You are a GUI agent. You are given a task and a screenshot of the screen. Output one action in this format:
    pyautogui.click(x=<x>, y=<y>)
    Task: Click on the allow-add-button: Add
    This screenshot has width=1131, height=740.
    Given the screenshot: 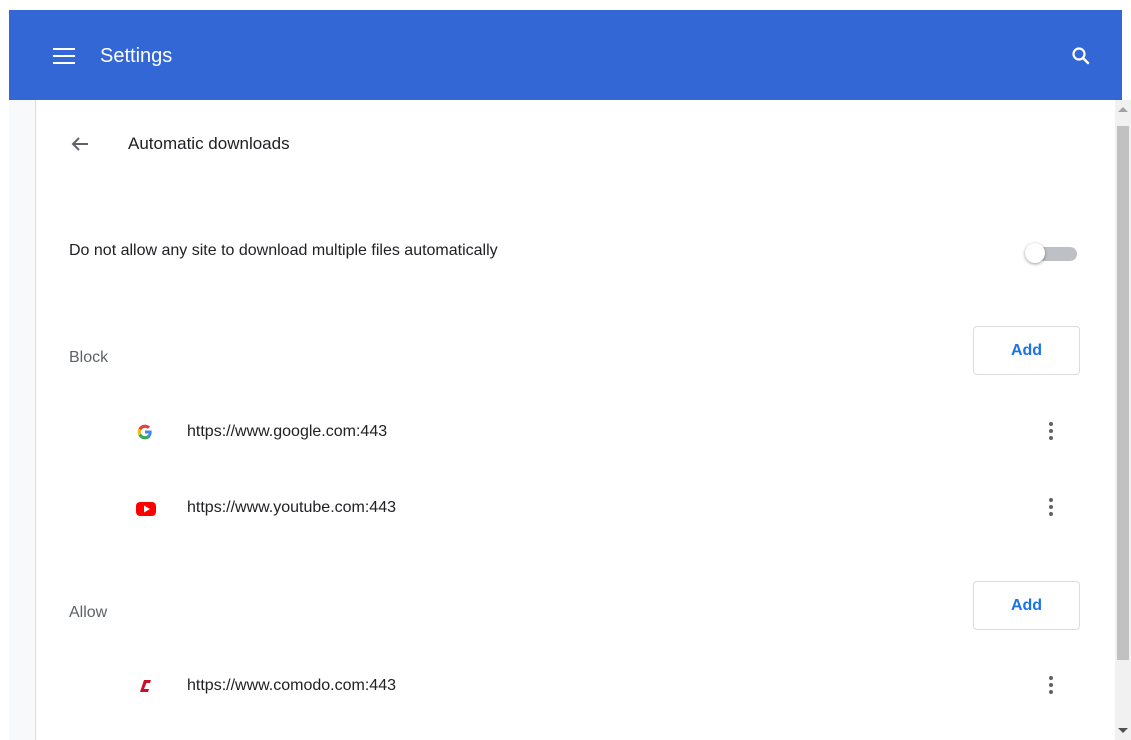 What is the action you would take?
    pyautogui.click(x=1026, y=605)
    